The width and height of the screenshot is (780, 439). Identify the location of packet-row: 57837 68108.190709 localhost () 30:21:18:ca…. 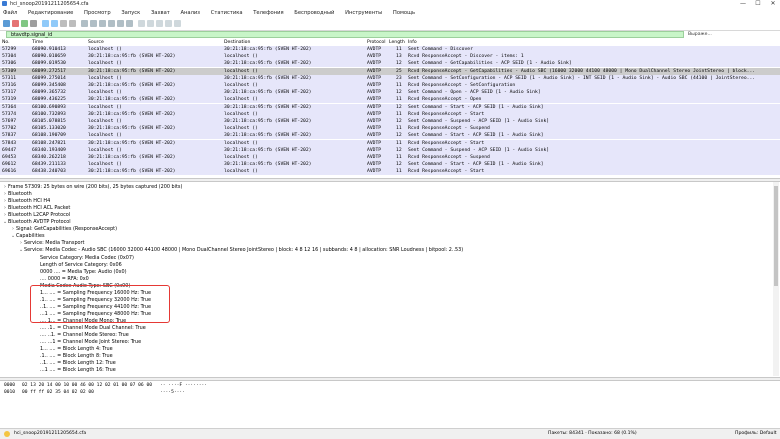
(390, 136).